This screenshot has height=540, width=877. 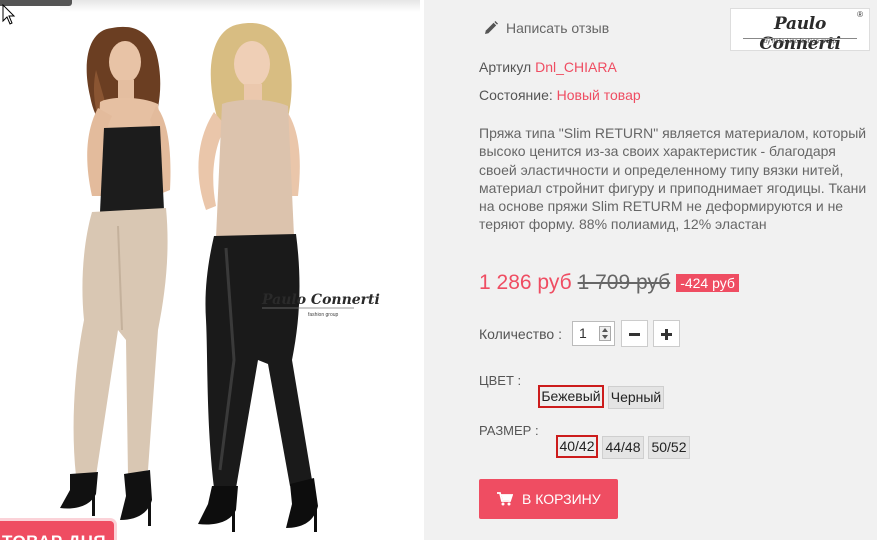 I want to click on photo-watermark-sub: fashion group, so click(x=323, y=315).